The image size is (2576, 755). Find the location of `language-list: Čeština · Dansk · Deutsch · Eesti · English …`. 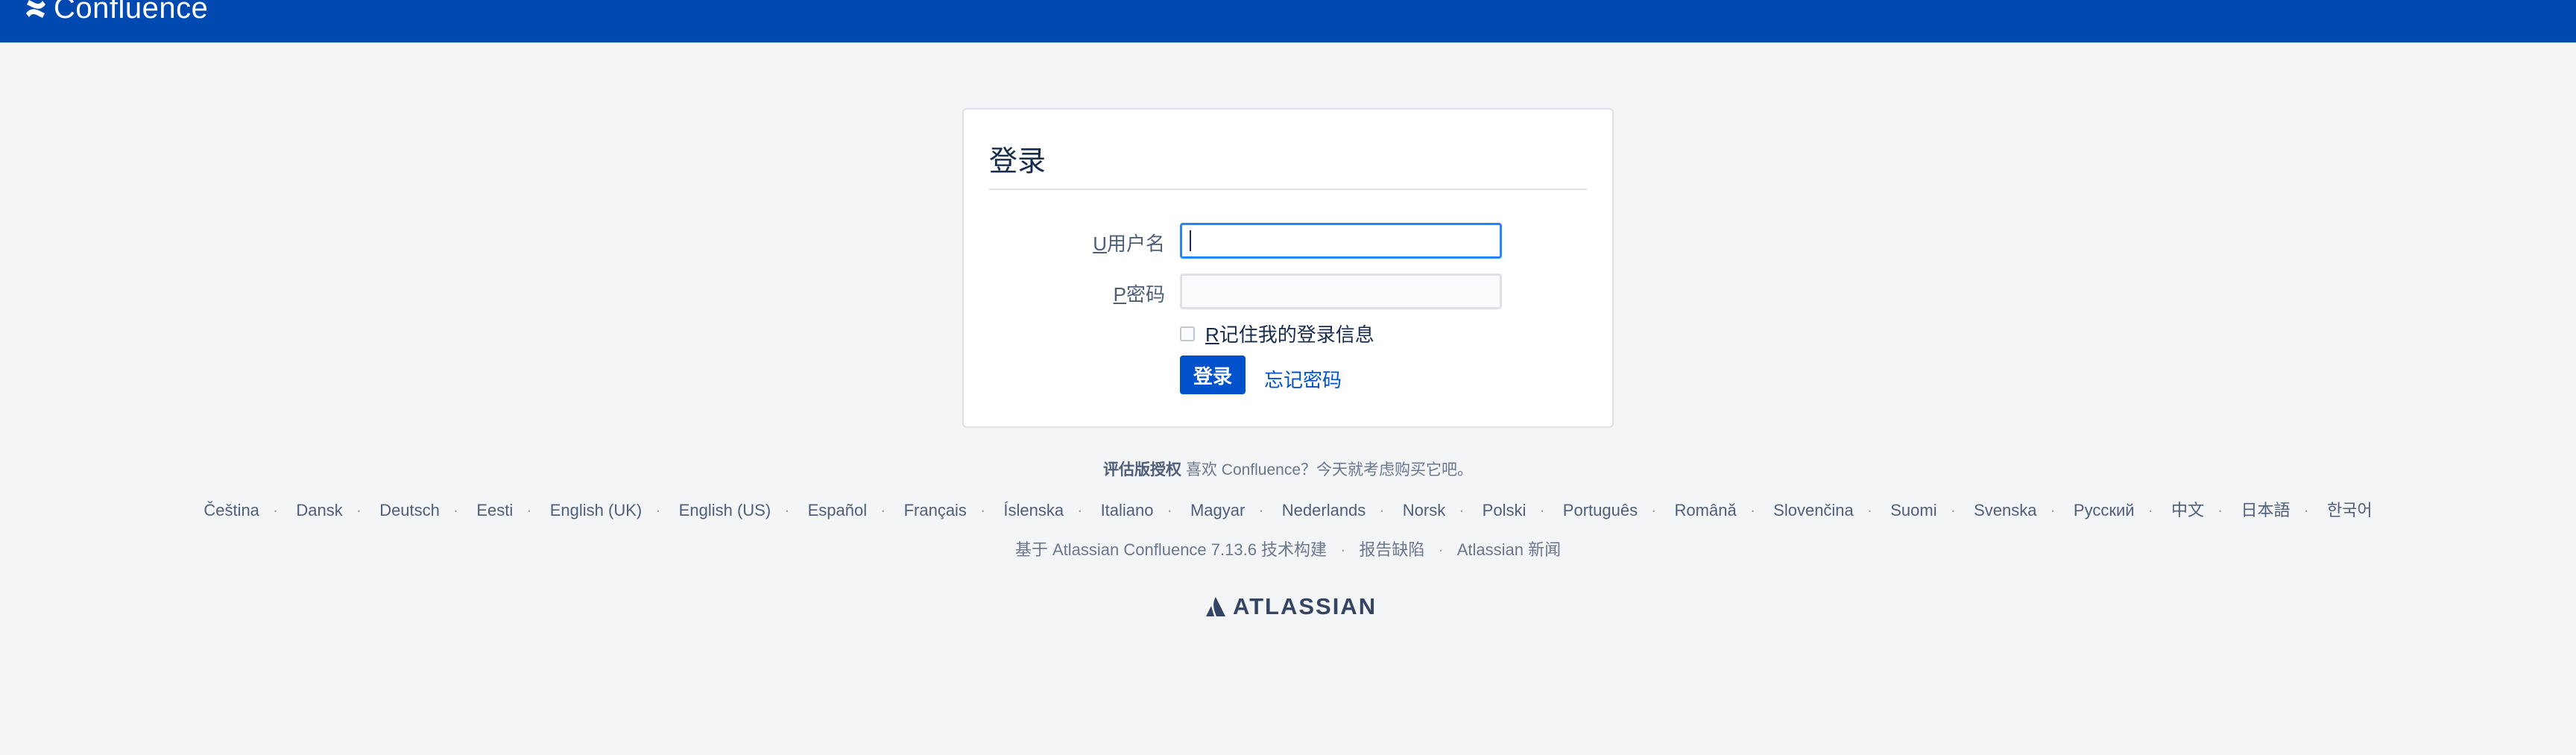

language-list: Čeština · Dansk · Deutsch · Eesti · English … is located at coordinates (1288, 509).